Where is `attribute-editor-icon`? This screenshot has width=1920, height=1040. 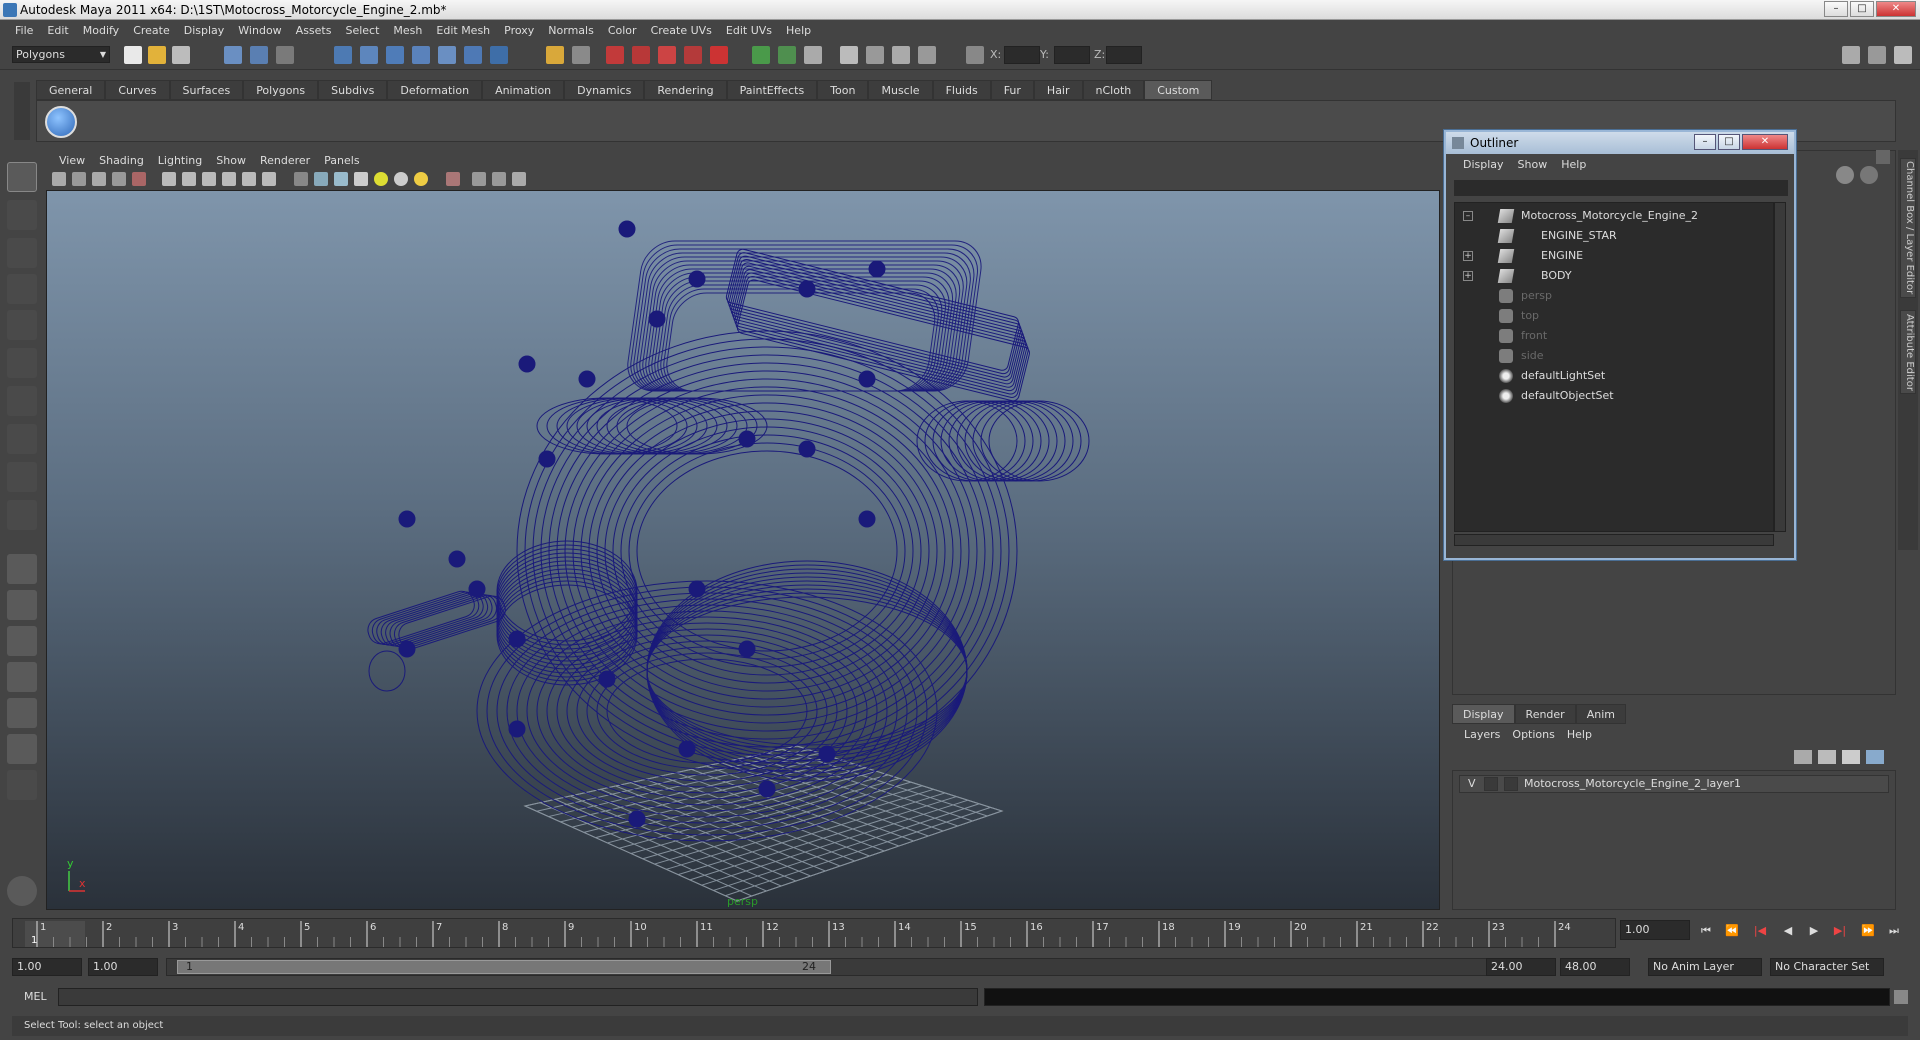
attribute-editor-icon is located at coordinates (849, 55).